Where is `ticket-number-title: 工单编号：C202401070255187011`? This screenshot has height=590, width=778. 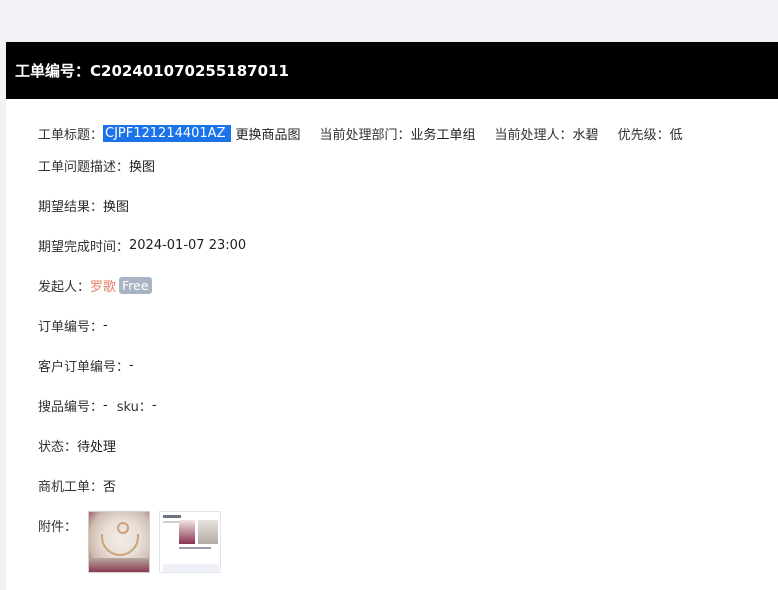 ticket-number-title: 工单编号：C202401070255187011 is located at coordinates (152, 71).